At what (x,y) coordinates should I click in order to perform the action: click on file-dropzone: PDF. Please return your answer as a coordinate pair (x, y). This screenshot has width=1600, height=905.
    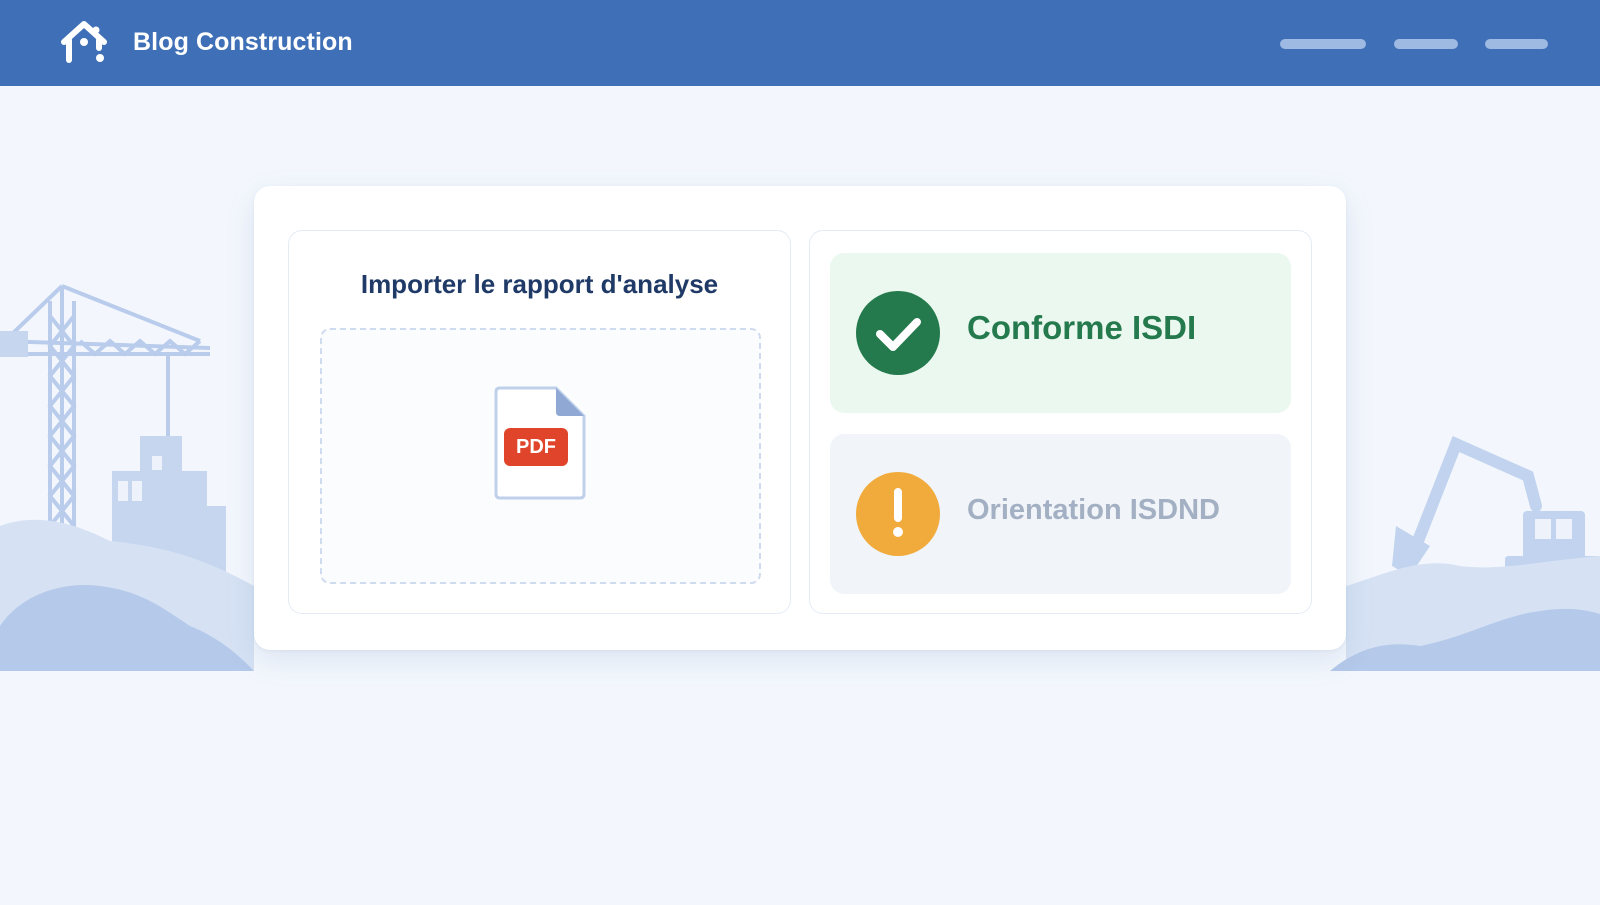
    Looking at the image, I should click on (540, 456).